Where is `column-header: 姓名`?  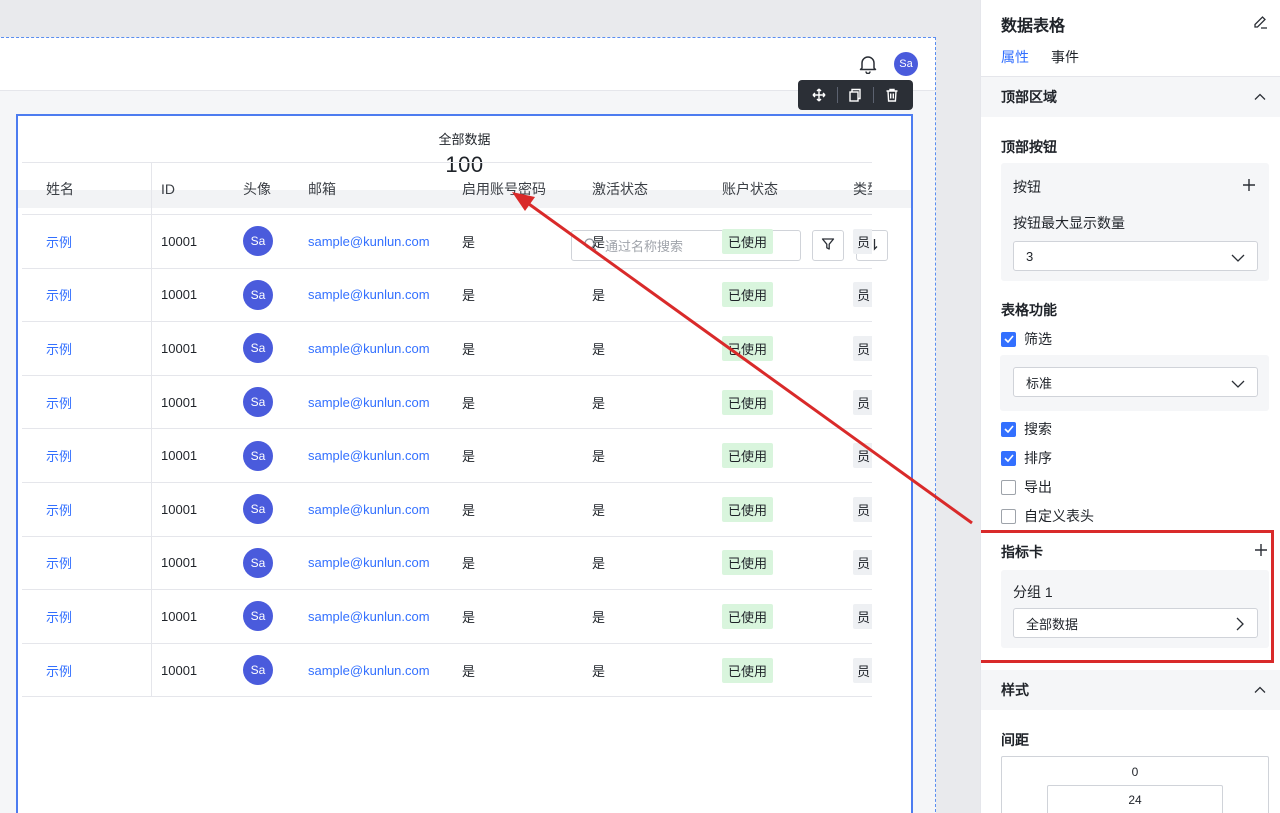
column-header: 姓名 is located at coordinates (87, 188).